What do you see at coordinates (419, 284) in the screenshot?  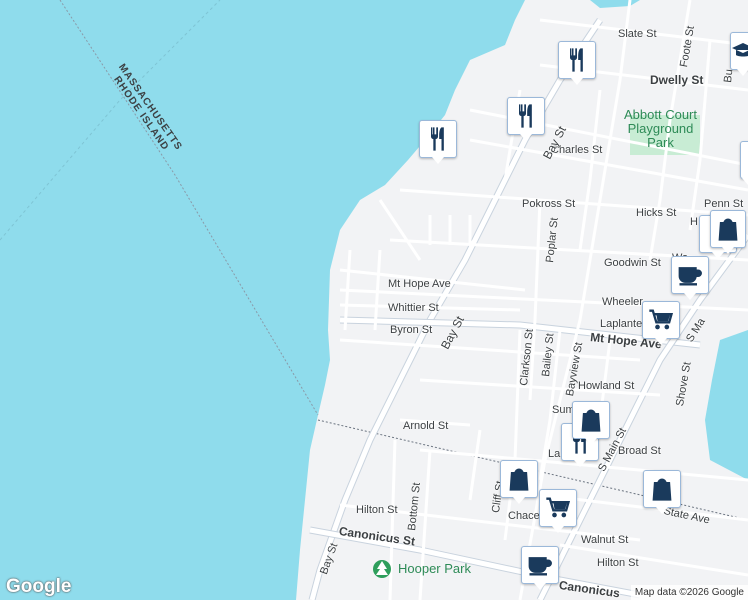 I see `street-label-mt-hope-ave: Mt Hope Ave` at bounding box center [419, 284].